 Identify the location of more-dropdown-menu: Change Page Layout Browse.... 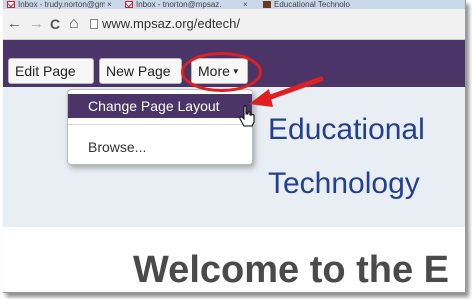
(160, 127).